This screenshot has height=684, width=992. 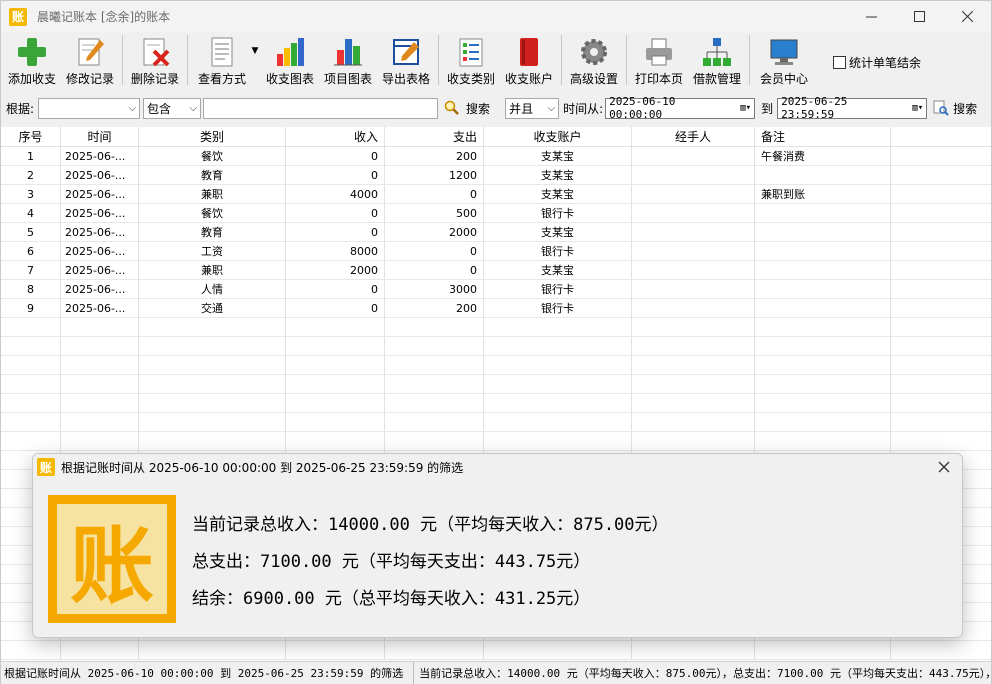 What do you see at coordinates (823, 136) in the screenshot?
I see `column-header-note: 备注` at bounding box center [823, 136].